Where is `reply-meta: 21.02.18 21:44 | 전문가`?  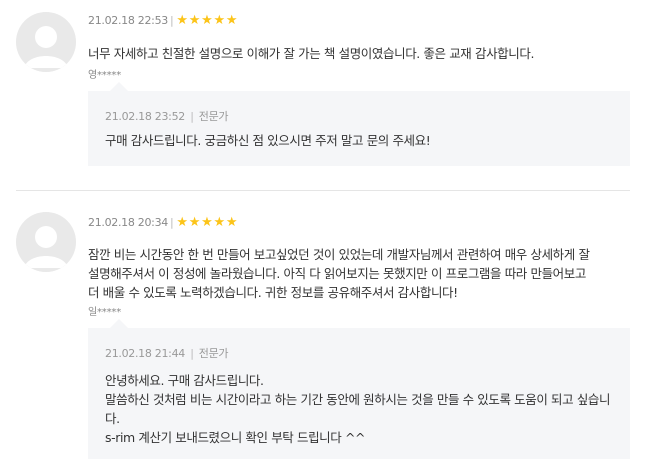
reply-meta: 21.02.18 21:44 | 전문가 is located at coordinates (167, 353).